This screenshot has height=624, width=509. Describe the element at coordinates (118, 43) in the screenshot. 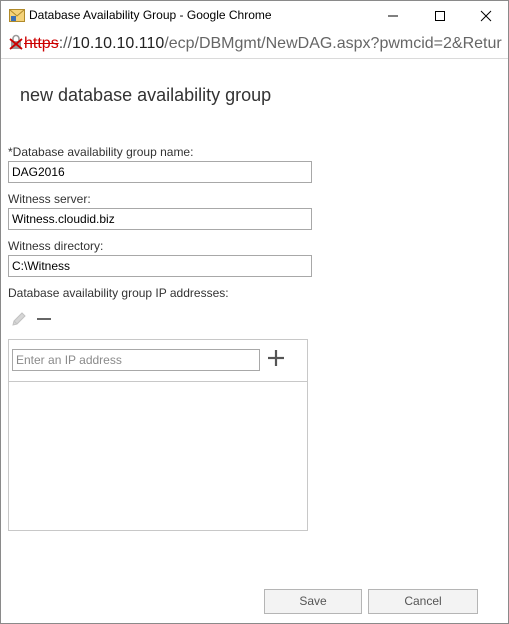

I see `url-host: 10.10.10.110` at that location.